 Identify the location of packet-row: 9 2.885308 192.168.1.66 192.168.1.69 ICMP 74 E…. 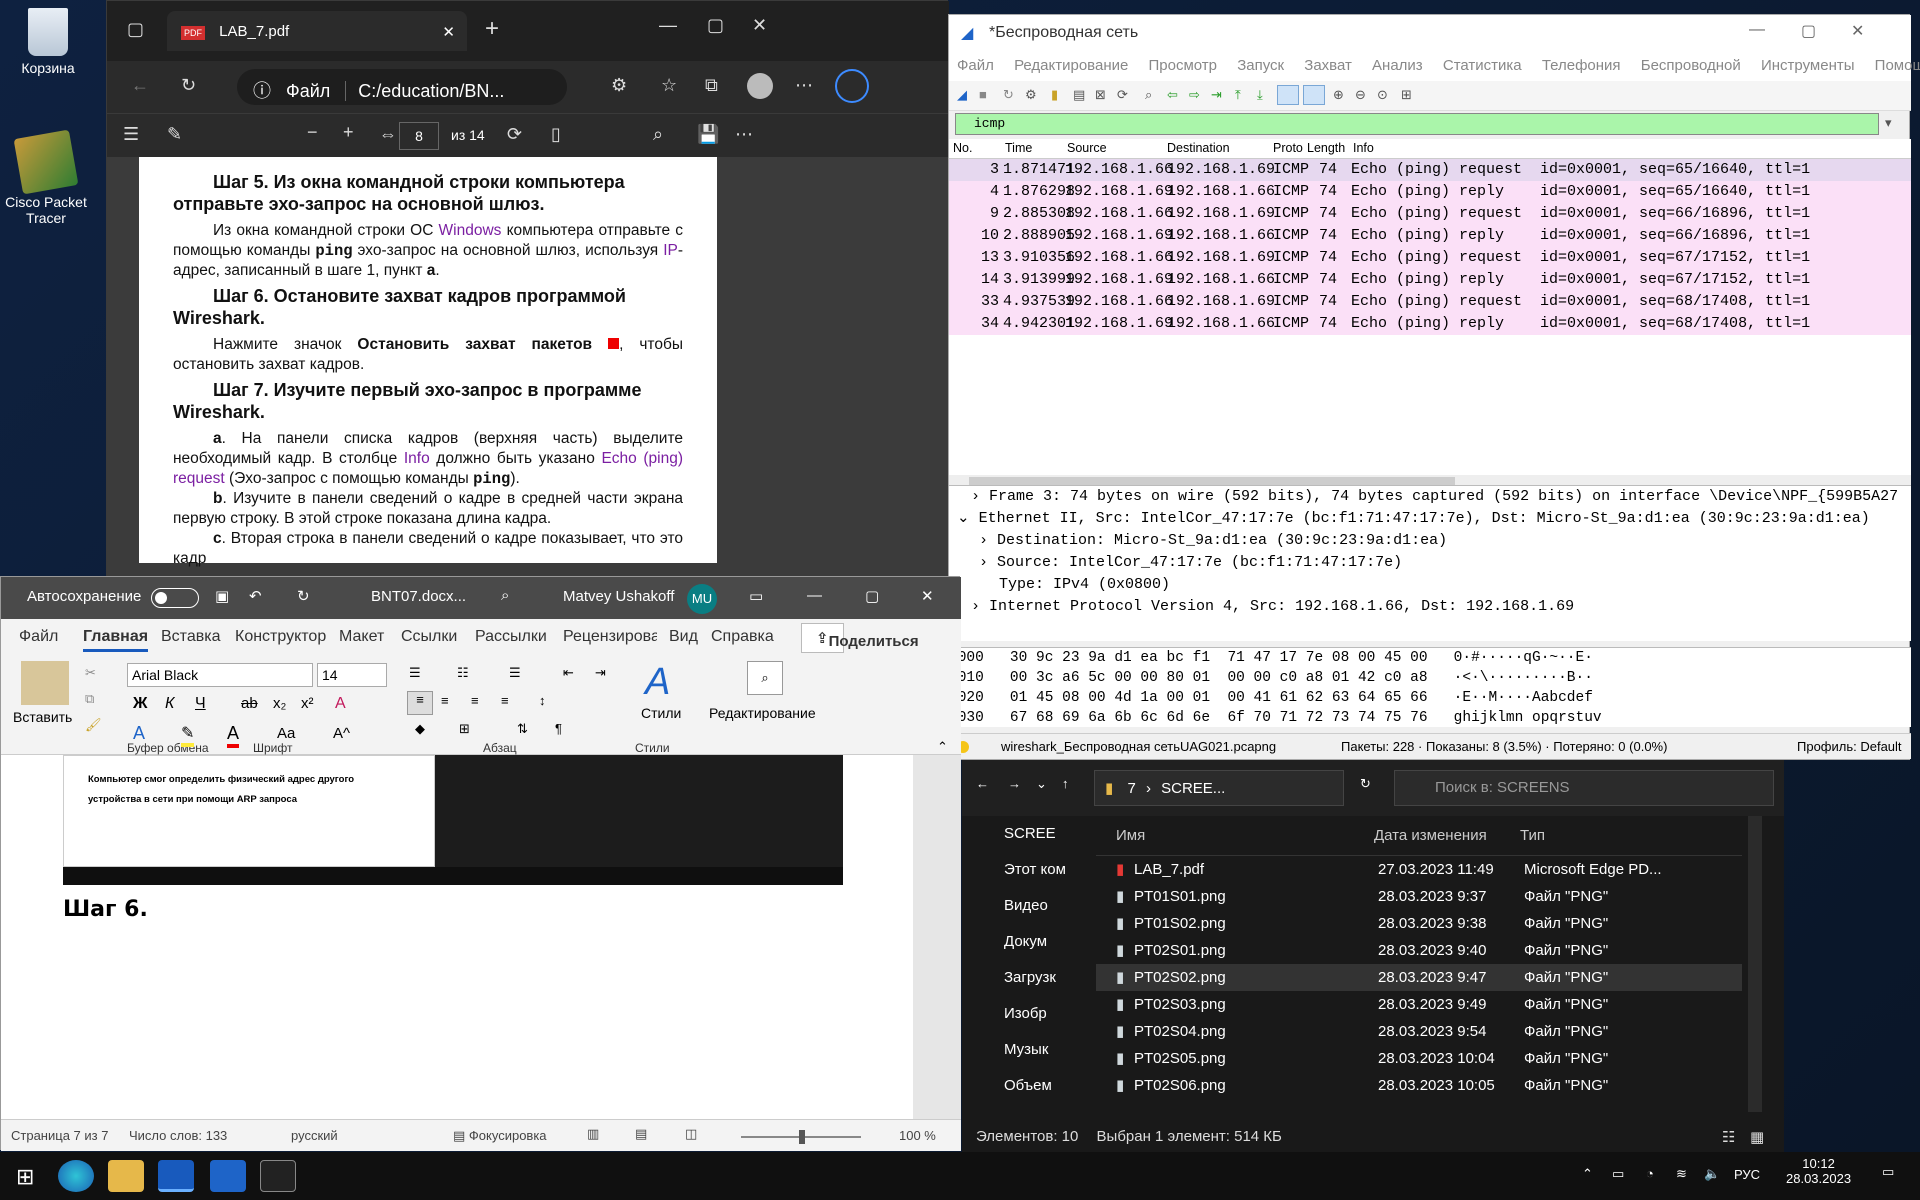
(1430, 214).